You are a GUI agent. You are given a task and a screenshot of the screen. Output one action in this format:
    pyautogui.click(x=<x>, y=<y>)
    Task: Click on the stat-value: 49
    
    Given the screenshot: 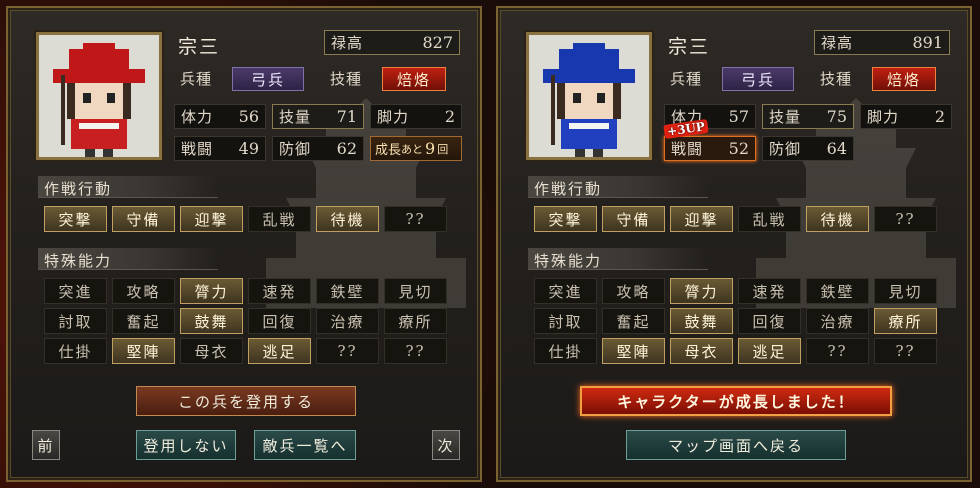 What is the action you would take?
    pyautogui.click(x=248, y=148)
    